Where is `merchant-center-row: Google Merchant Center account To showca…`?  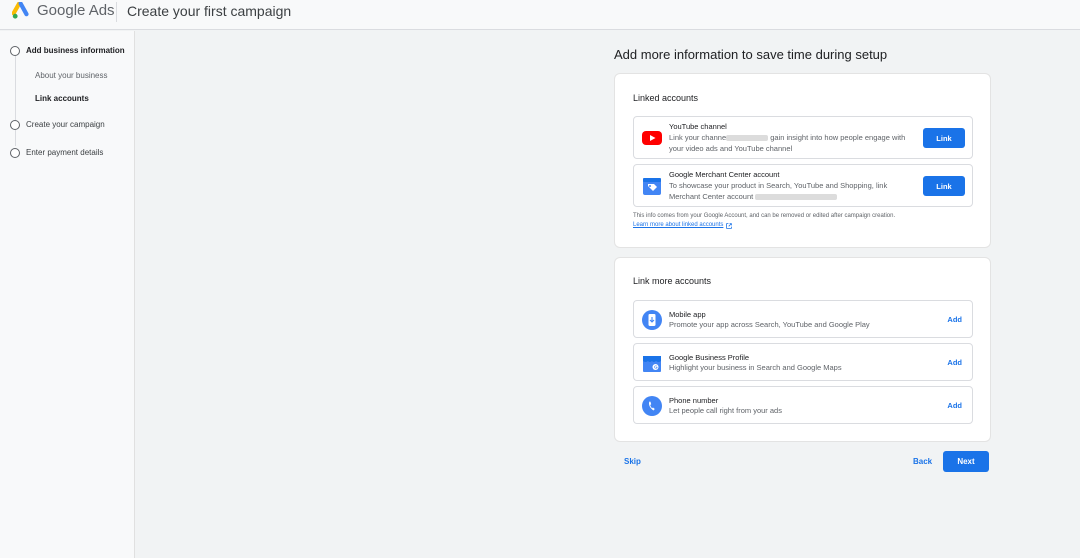 merchant-center-row: Google Merchant Center account To showca… is located at coordinates (803, 185).